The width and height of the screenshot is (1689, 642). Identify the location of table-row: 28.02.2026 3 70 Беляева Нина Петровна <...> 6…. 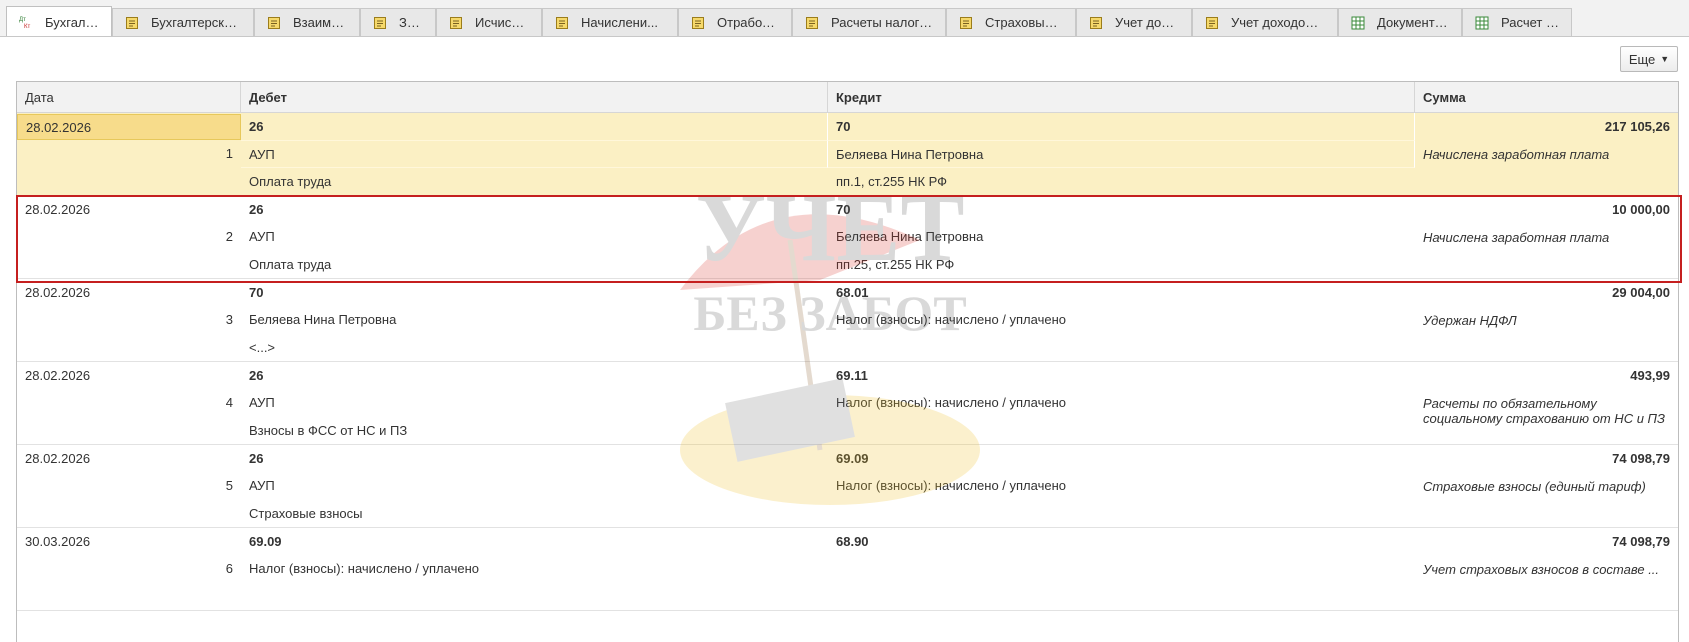
(847, 320).